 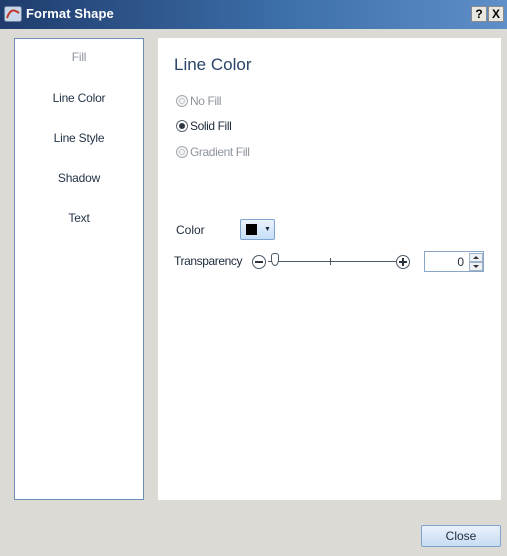 I want to click on increase-transparency-icon, so click(x=403, y=262).